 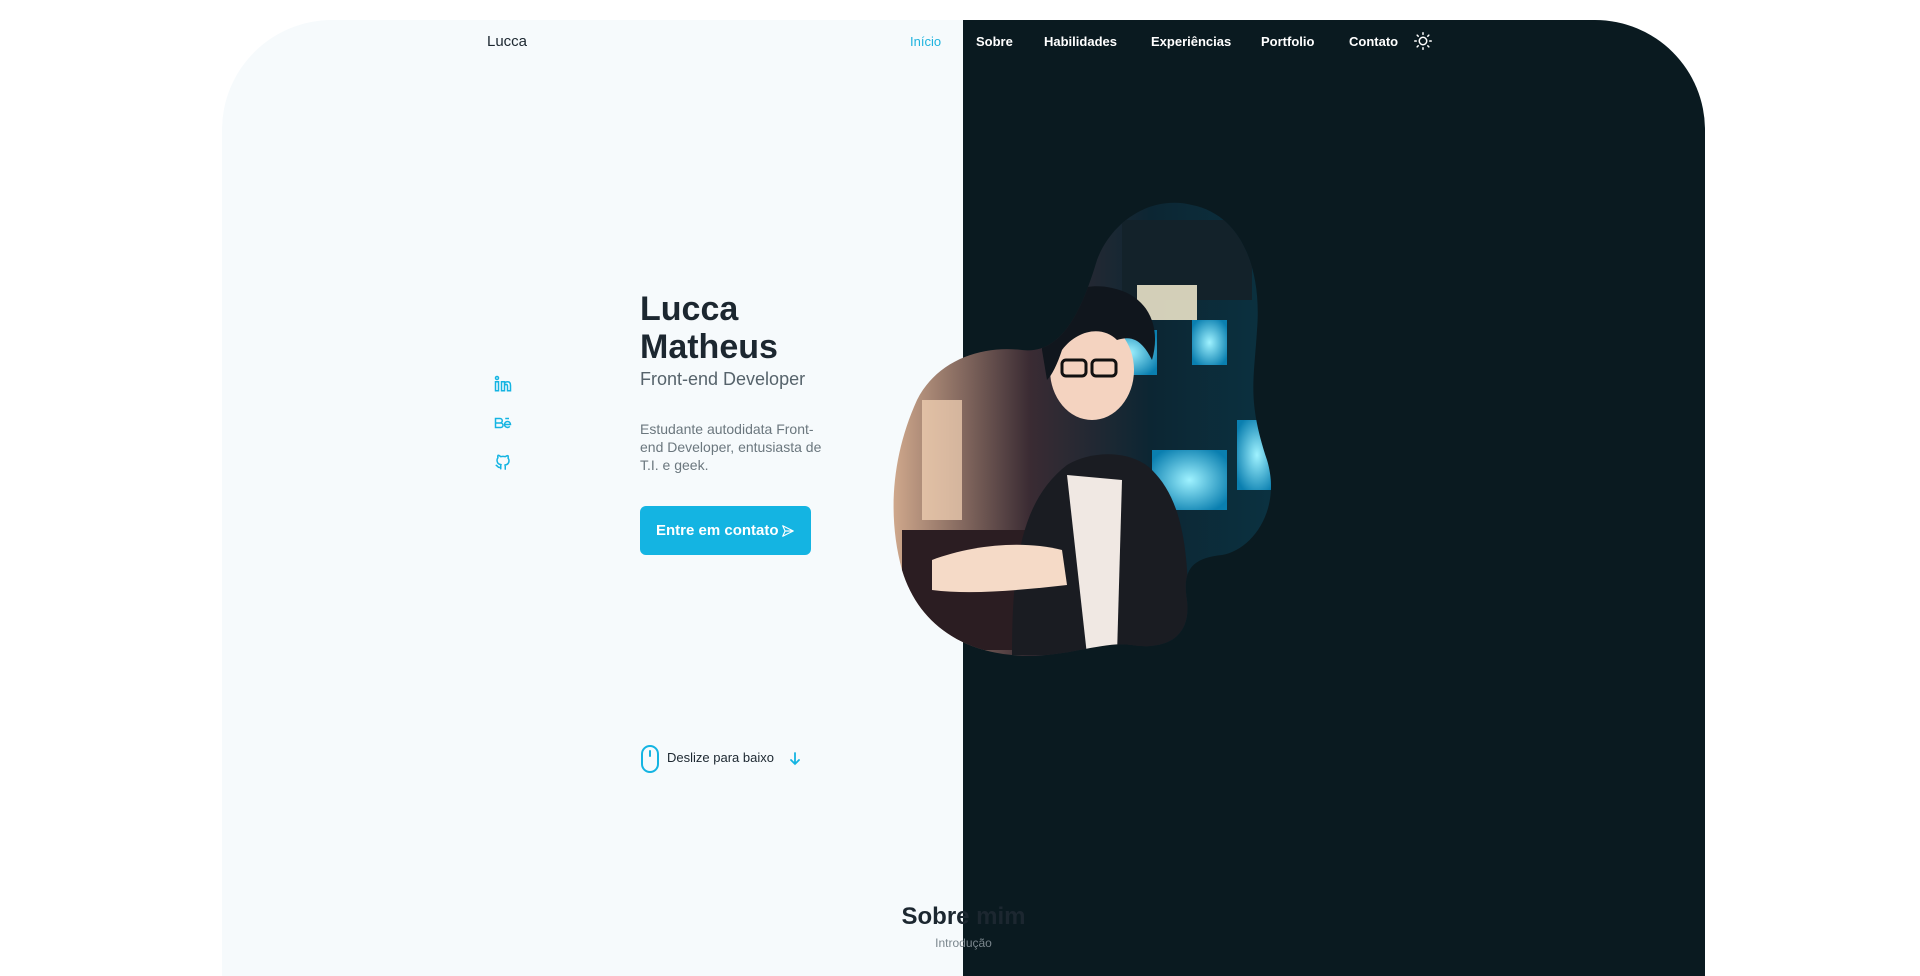 What do you see at coordinates (963, 916) in the screenshot?
I see `about-section-title: Sobre mim` at bounding box center [963, 916].